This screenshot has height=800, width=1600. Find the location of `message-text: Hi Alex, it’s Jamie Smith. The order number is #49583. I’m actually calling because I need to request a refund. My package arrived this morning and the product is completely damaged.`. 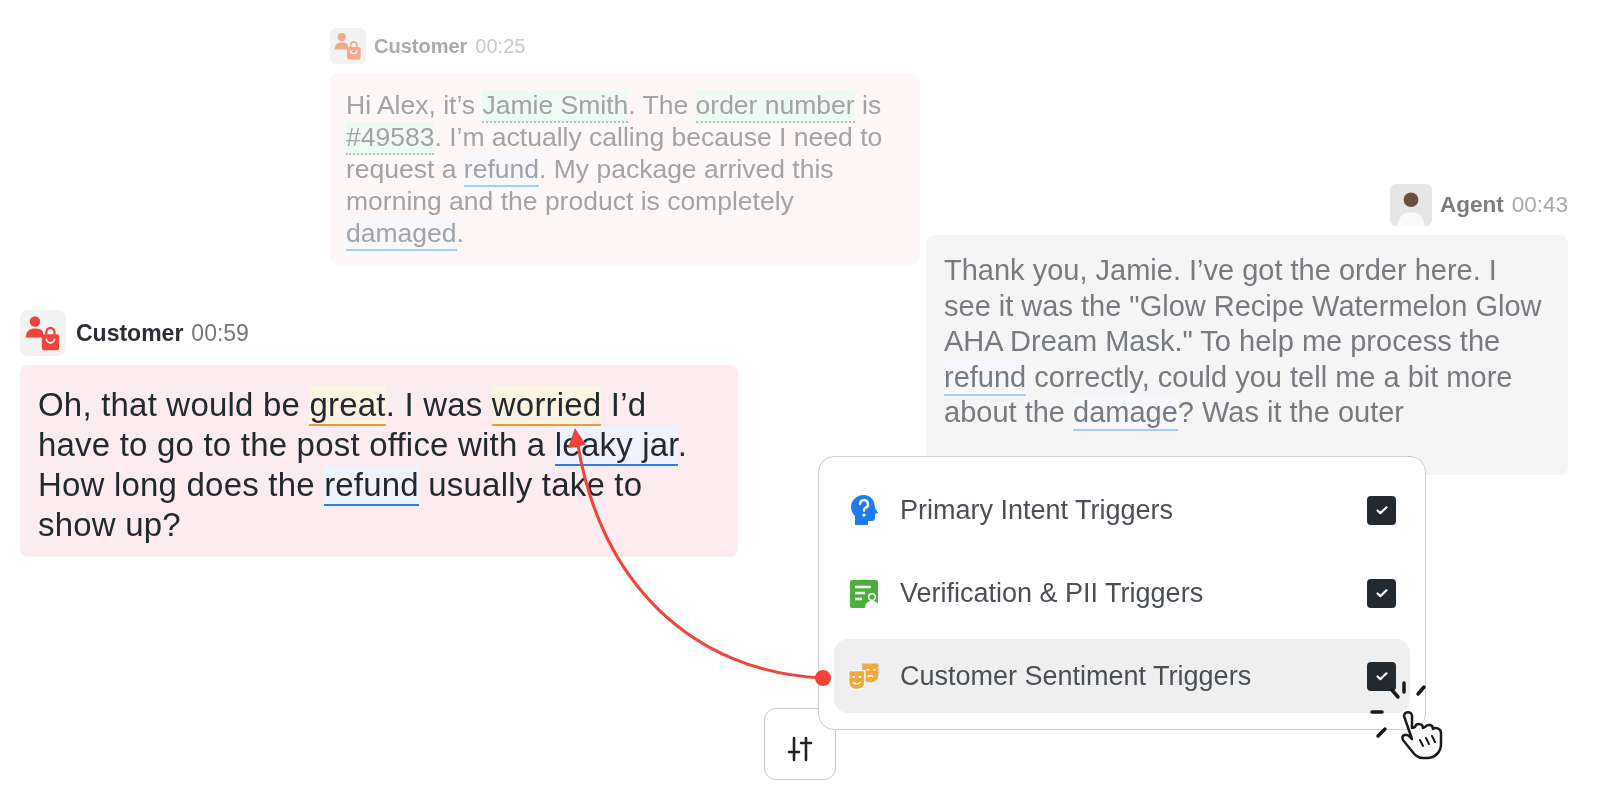

message-text: Hi Alex, it’s Jamie Smith. The order number is #49583. I’m actually calling because I need to request a refund. My package arrived this morning and the product is completely damaged. is located at coordinates (618, 169).